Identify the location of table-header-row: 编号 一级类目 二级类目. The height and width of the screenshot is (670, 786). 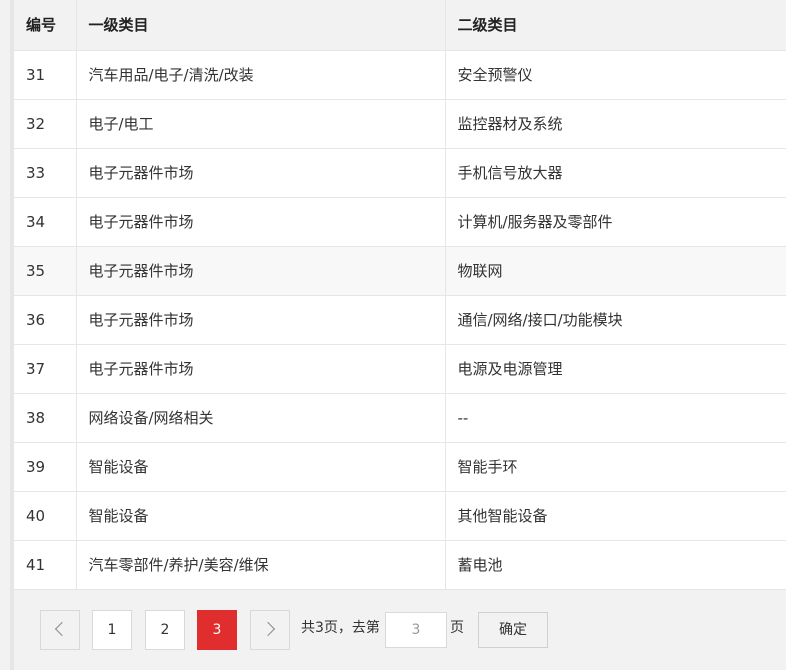
(400, 25).